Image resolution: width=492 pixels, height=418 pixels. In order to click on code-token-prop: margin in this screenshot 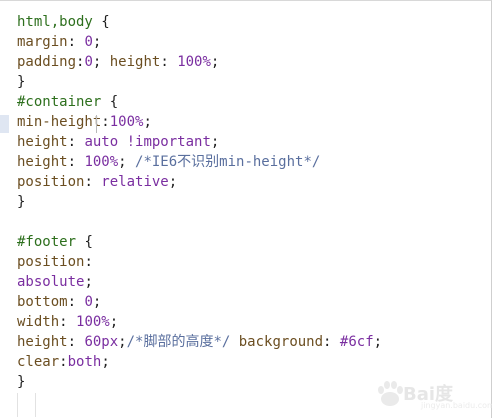, I will do `click(42, 42)`.